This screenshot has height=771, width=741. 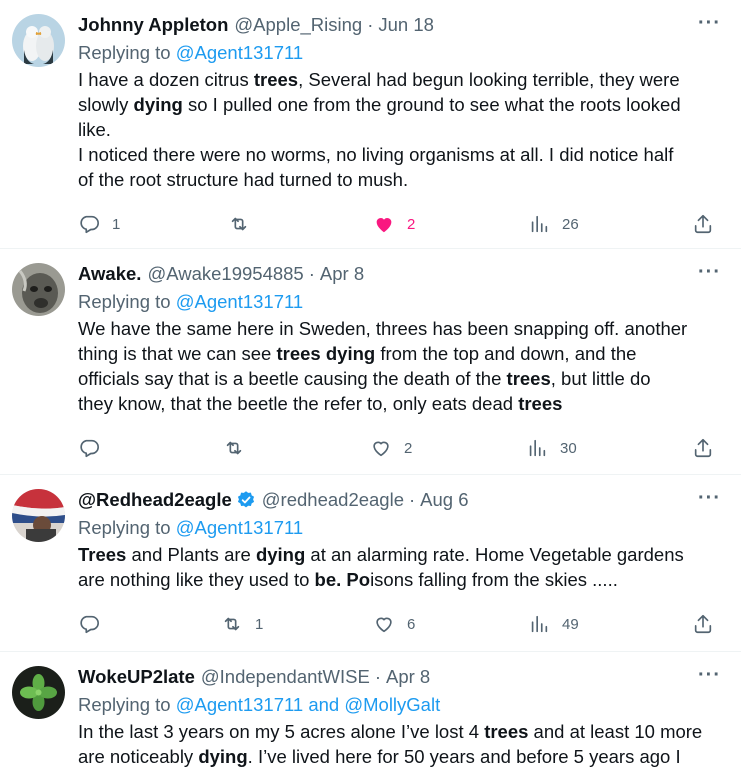 What do you see at coordinates (259, 624) in the screenshot?
I see `retweet-count: 1` at bounding box center [259, 624].